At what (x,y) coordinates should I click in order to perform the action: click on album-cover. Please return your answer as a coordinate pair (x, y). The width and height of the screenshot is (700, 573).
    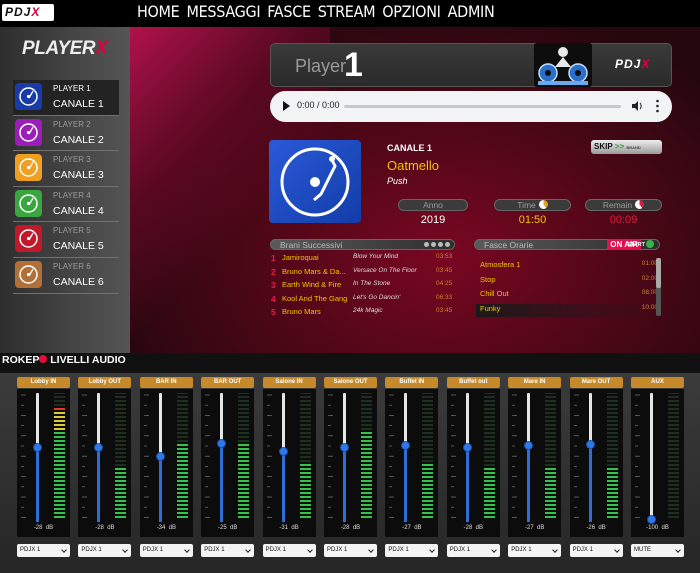
    Looking at the image, I should click on (315, 181).